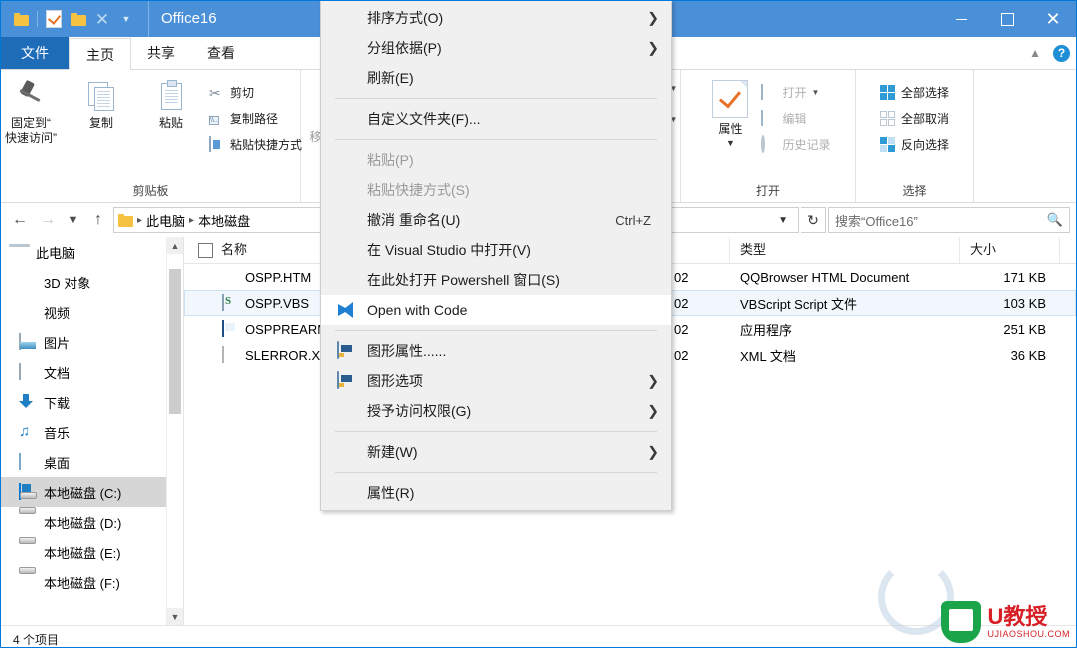  What do you see at coordinates (230, 328) in the screenshot?
I see `application-icon` at bounding box center [230, 328].